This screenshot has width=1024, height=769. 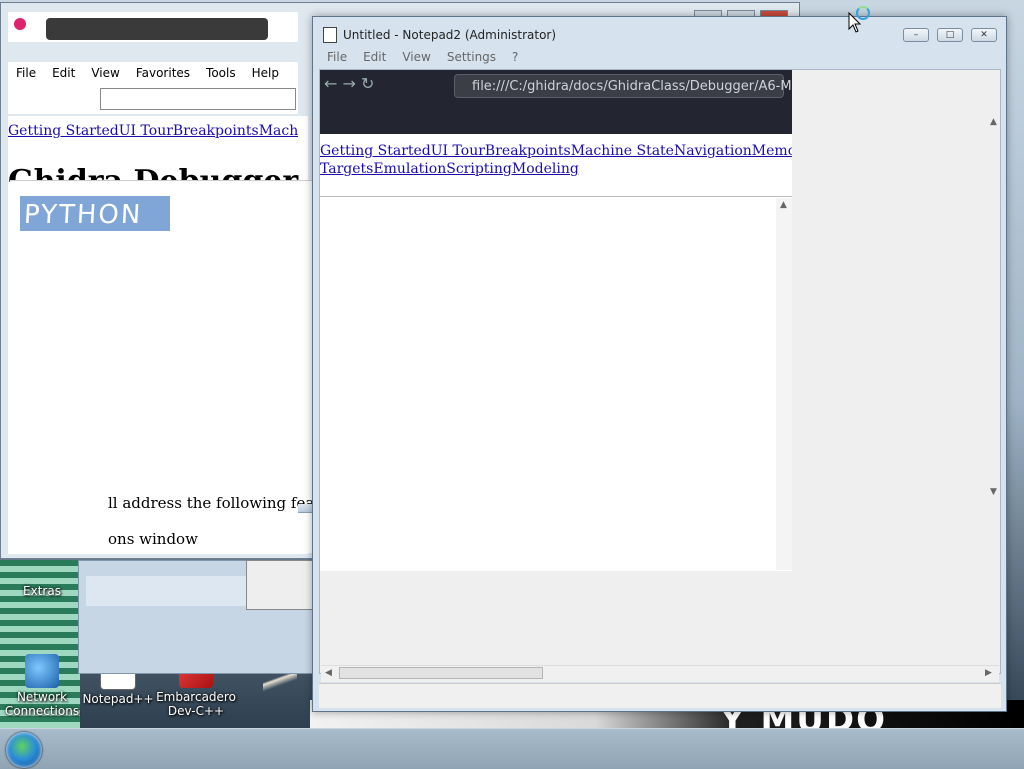 What do you see at coordinates (950, 35) in the screenshot?
I see `maximize-button: □` at bounding box center [950, 35].